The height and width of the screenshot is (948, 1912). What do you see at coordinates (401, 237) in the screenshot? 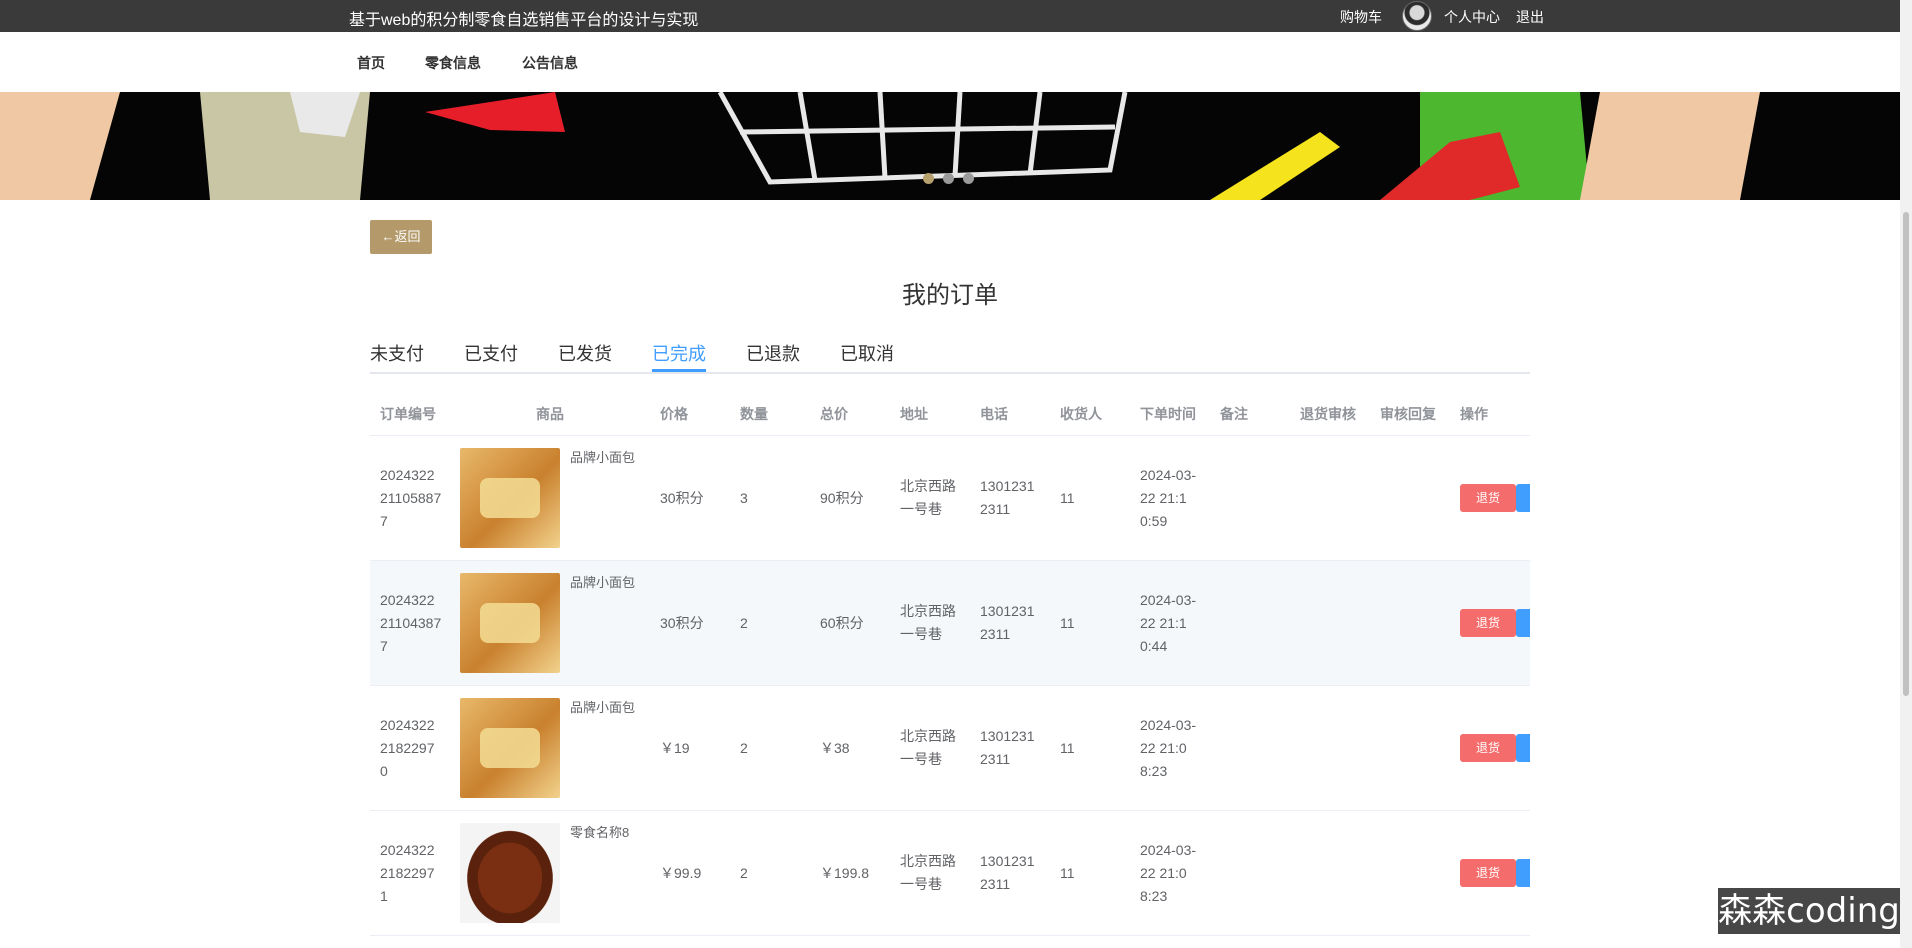
I see `back-button: ←返回` at bounding box center [401, 237].